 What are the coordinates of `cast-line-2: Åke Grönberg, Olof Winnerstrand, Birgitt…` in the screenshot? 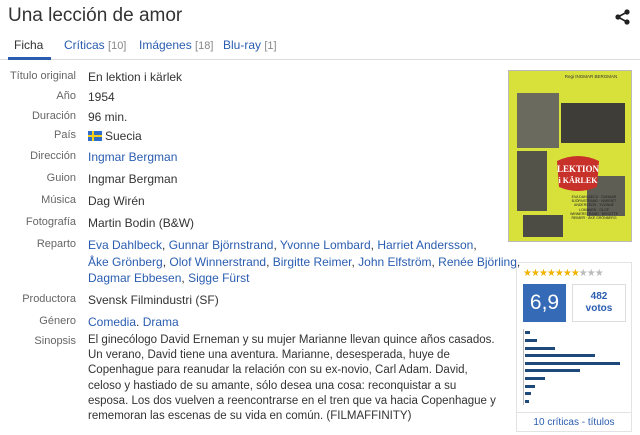 It's located at (304, 262).